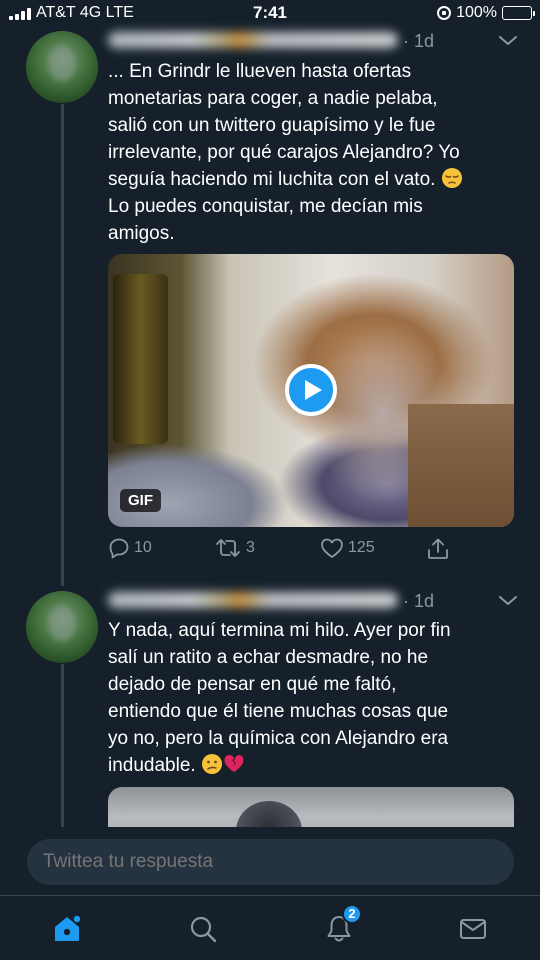 This screenshot has width=540, height=960. Describe the element at coordinates (361, 547) in the screenshot. I see `like-count: 125` at that location.